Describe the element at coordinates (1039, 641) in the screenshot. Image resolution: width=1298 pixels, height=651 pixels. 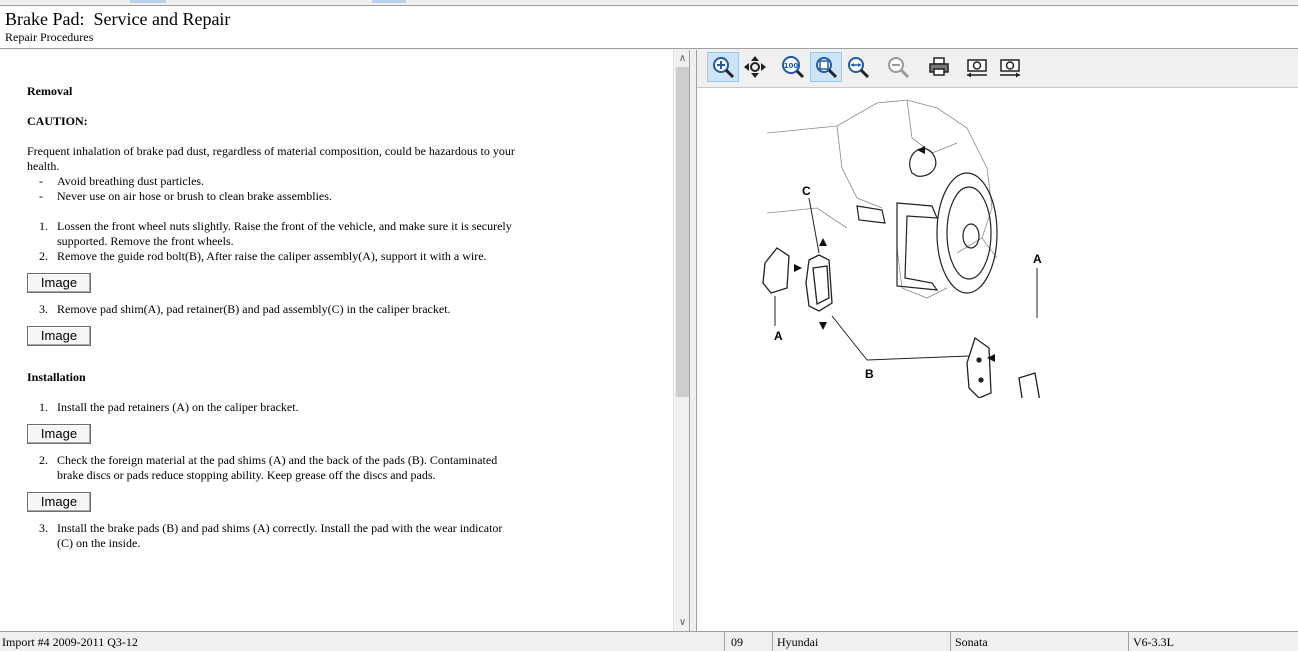
I see `status-model: Sonata` at that location.